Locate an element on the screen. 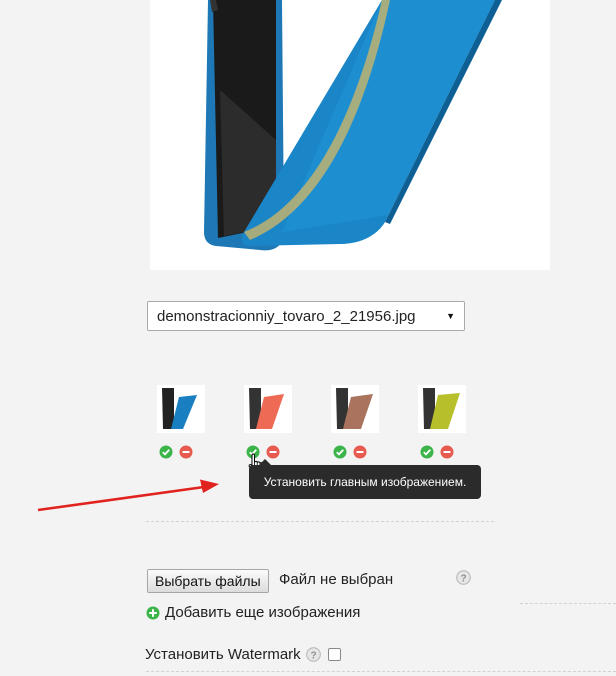 This screenshot has height=676, width=616. add-more-images-label: Добавить еще изображения is located at coordinates (263, 612).